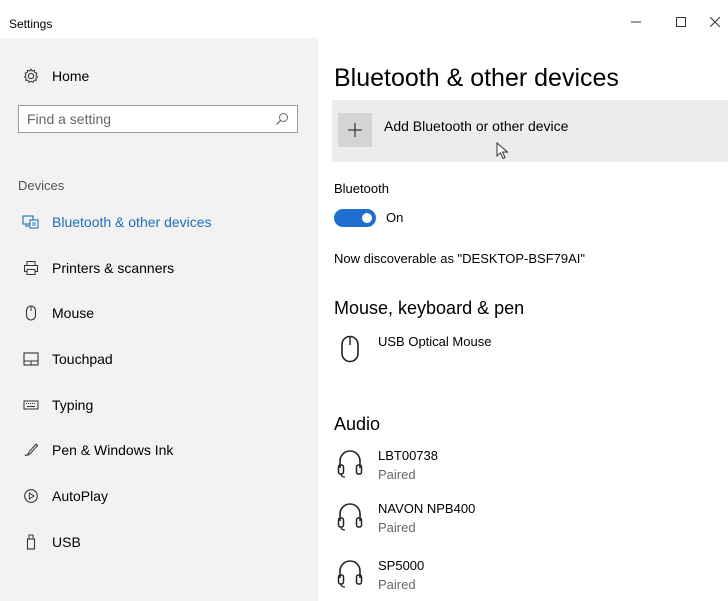 The image size is (728, 601). What do you see at coordinates (282, 119) in the screenshot?
I see `search-icon` at bounding box center [282, 119].